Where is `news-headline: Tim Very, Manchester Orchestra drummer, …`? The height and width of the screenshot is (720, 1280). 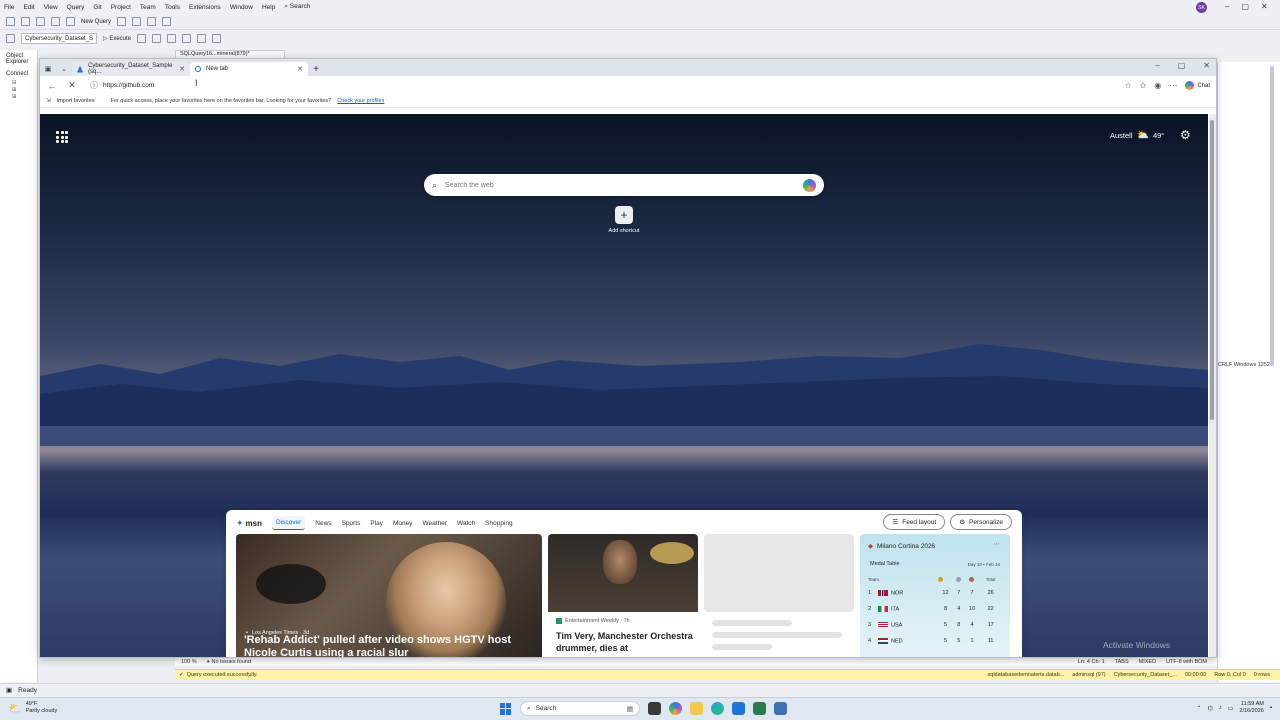 news-headline: Tim Very, Manchester Orchestra drummer, … is located at coordinates (626, 643).